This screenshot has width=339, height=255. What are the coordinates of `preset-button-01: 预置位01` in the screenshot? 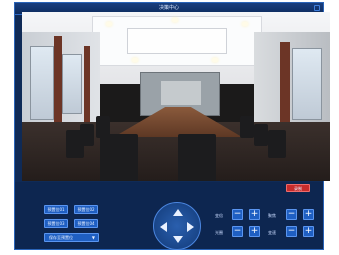 It's located at (56, 209).